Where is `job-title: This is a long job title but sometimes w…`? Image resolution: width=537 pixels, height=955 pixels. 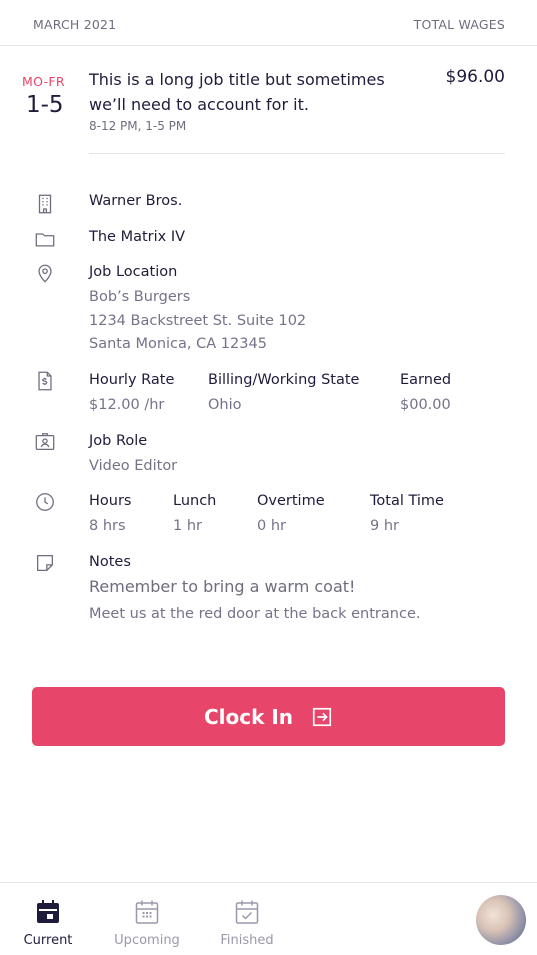 job-title: This is a long job title but sometimes w… is located at coordinates (237, 92).